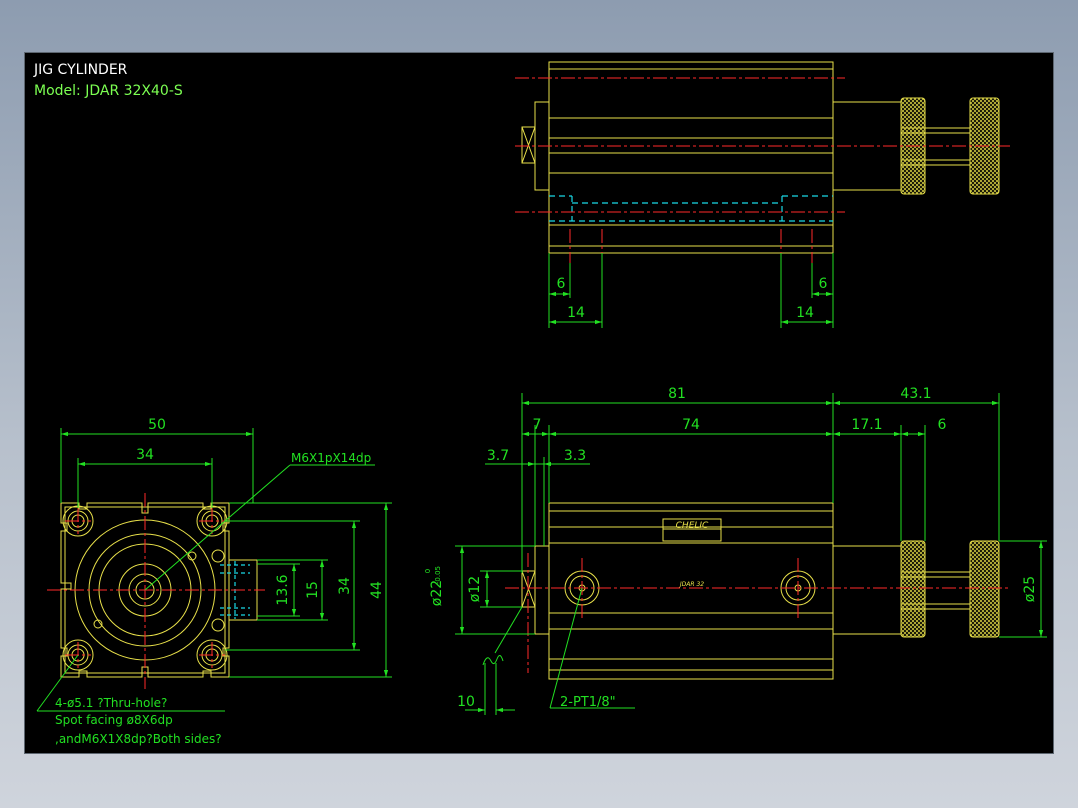 The height and width of the screenshot is (808, 1078). I want to click on model-engraving: JDAR 32, so click(691, 584).